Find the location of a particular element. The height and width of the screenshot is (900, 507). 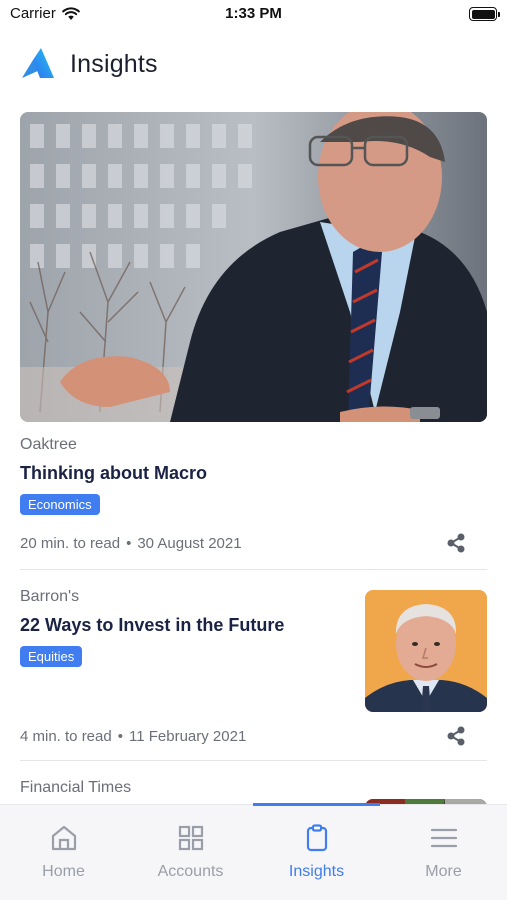

portrait-illustration is located at coordinates (426, 651).